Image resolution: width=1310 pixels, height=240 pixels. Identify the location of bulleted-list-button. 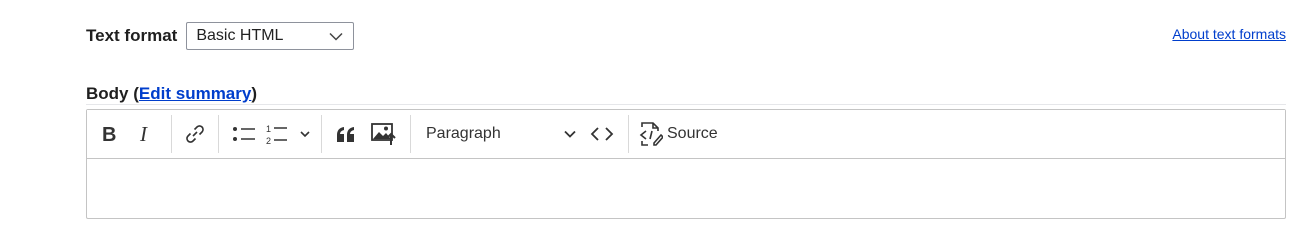
(244, 134).